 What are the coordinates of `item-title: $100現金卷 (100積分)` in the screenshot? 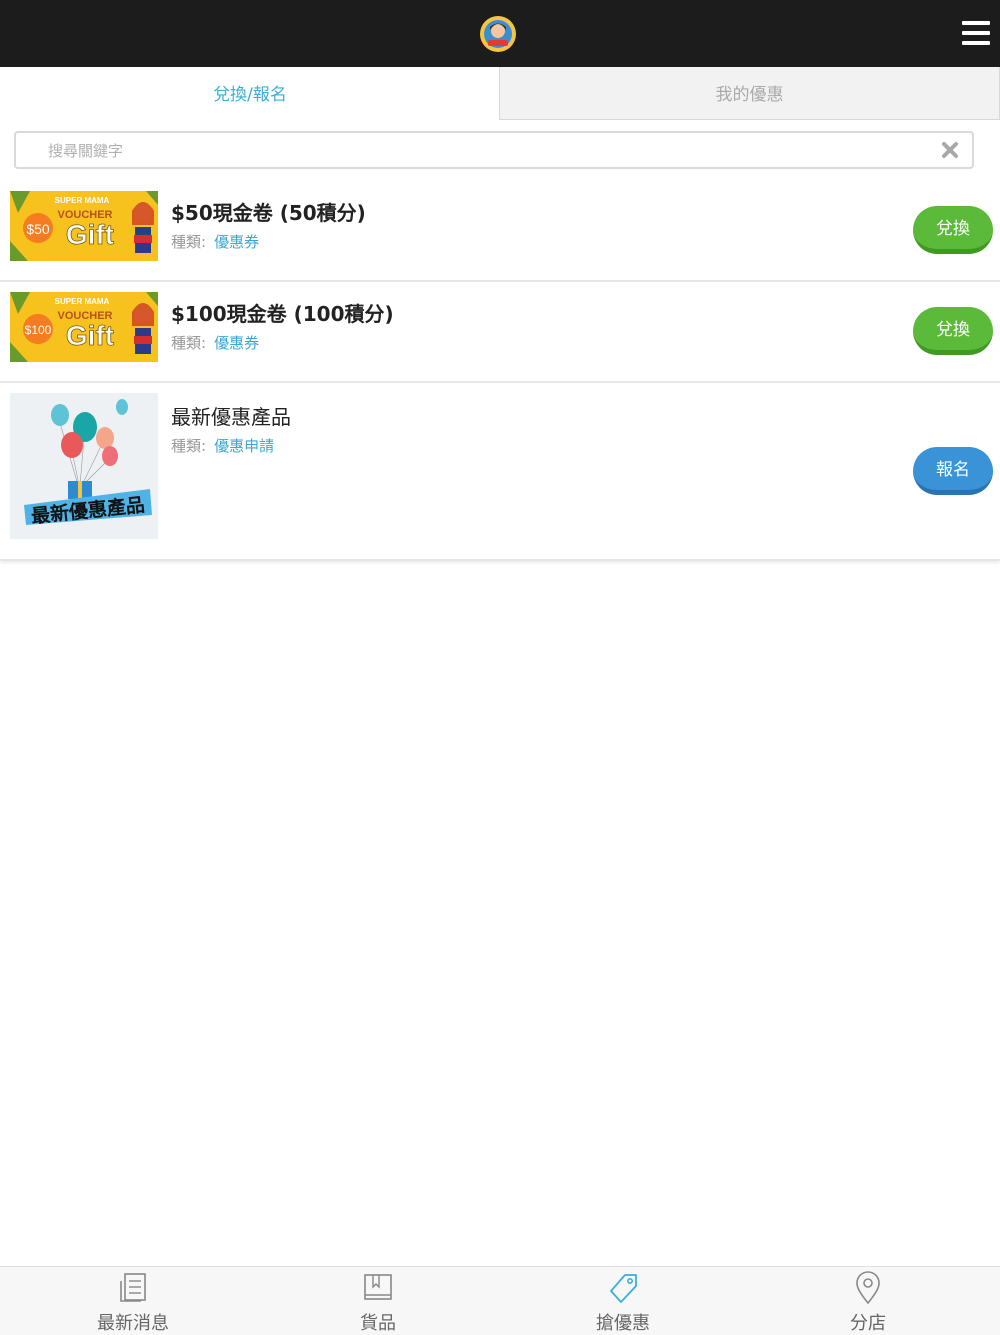 It's located at (282, 312).